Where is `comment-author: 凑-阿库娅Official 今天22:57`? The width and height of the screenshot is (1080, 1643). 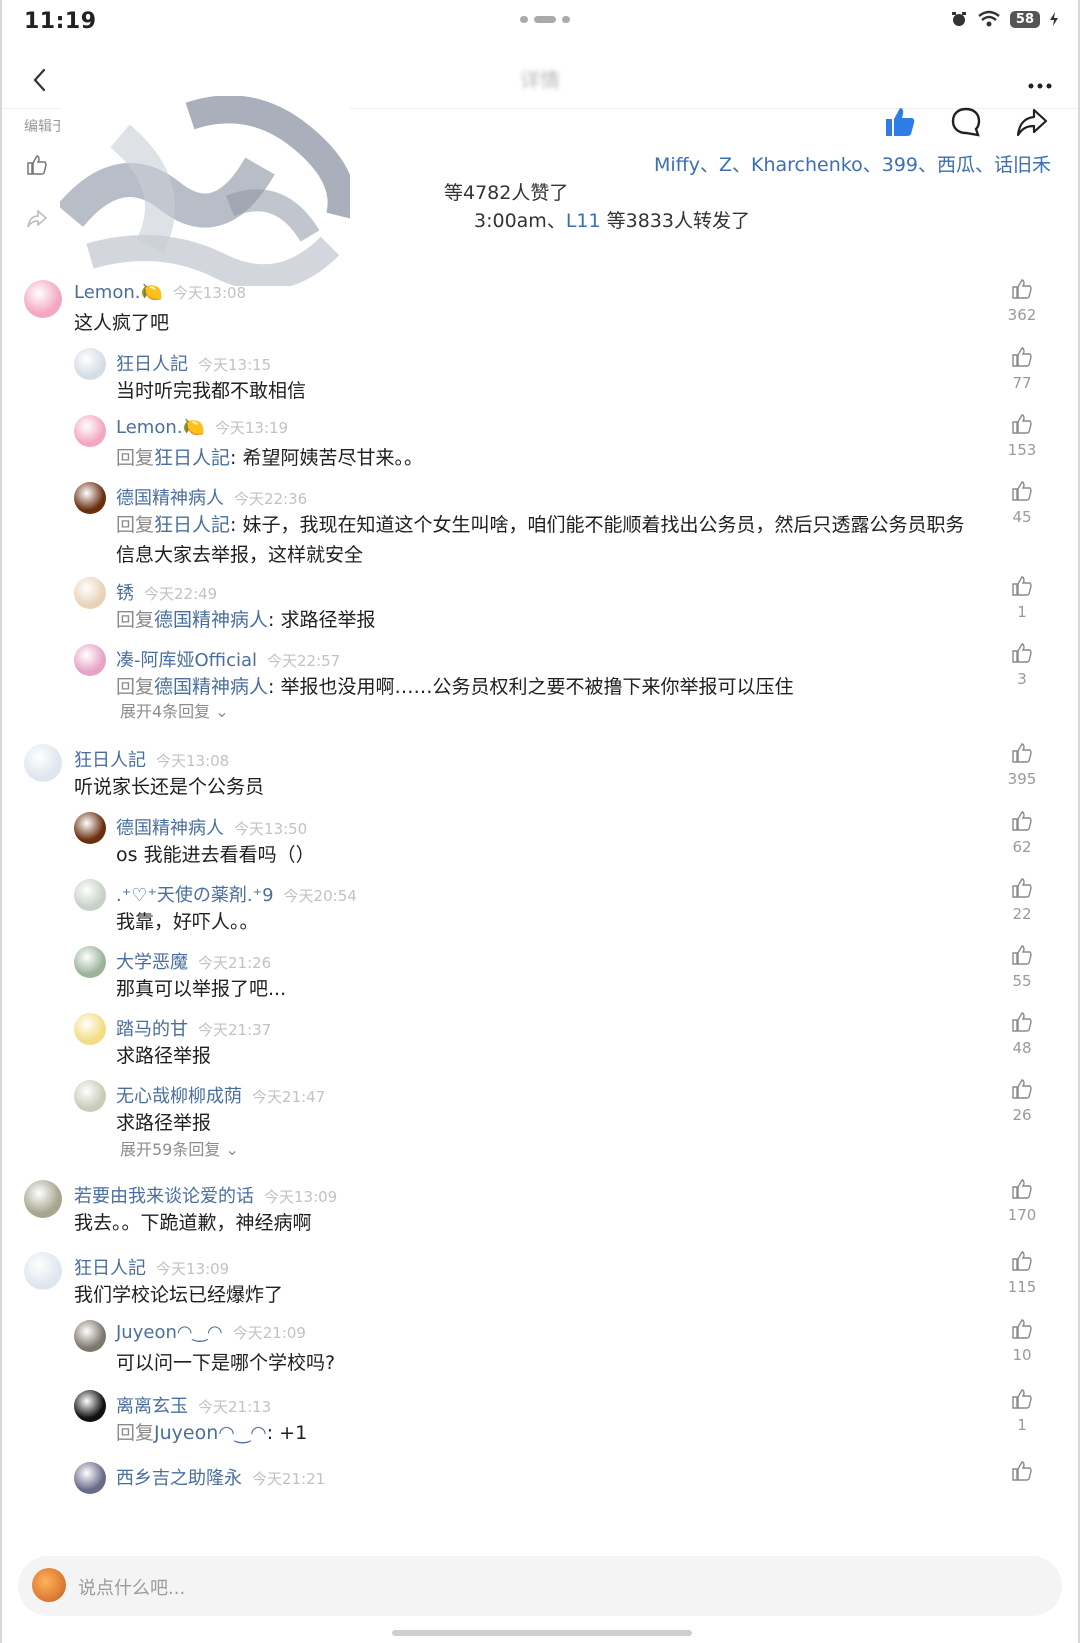
comment-author: 凑-阿库娅Official 今天22:57 is located at coordinates (228, 659).